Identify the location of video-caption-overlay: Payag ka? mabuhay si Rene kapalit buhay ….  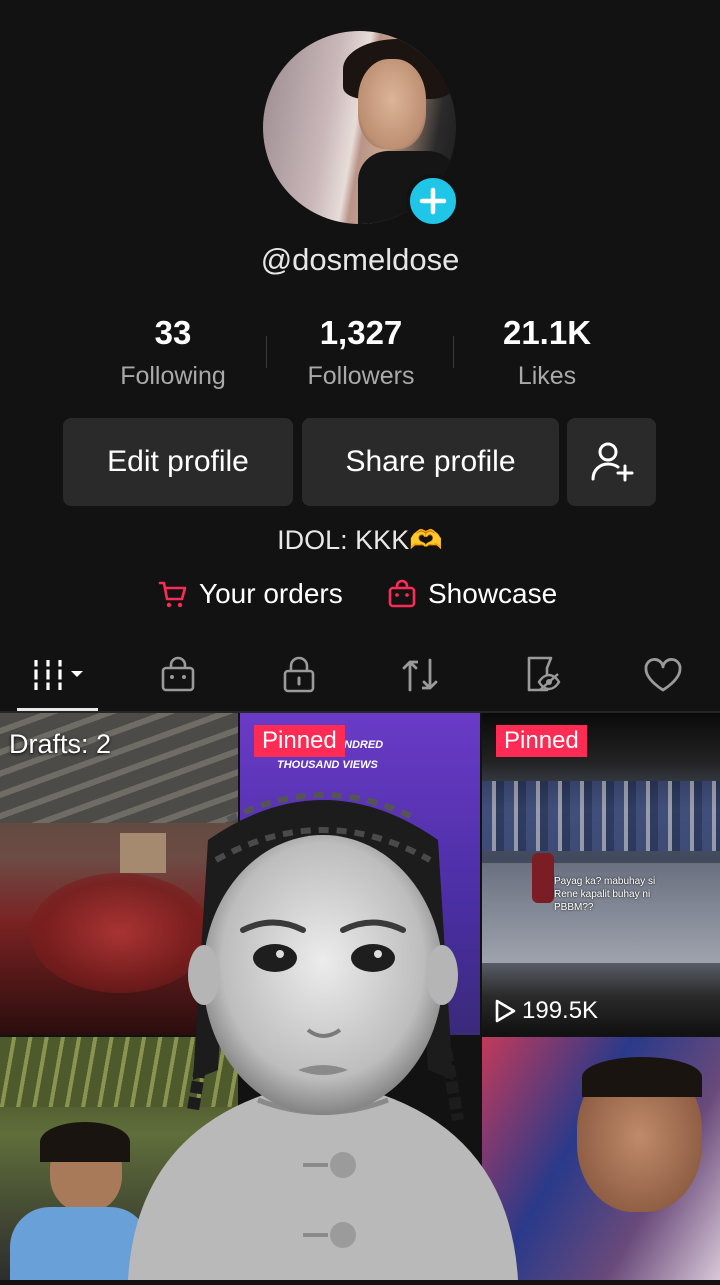
(605, 894).